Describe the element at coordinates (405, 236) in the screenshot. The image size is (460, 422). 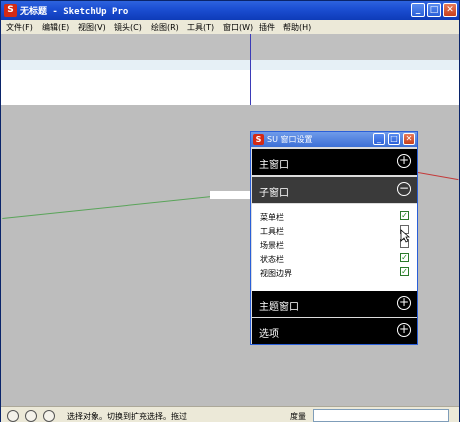
I see `mouse-pointer-icon` at that location.